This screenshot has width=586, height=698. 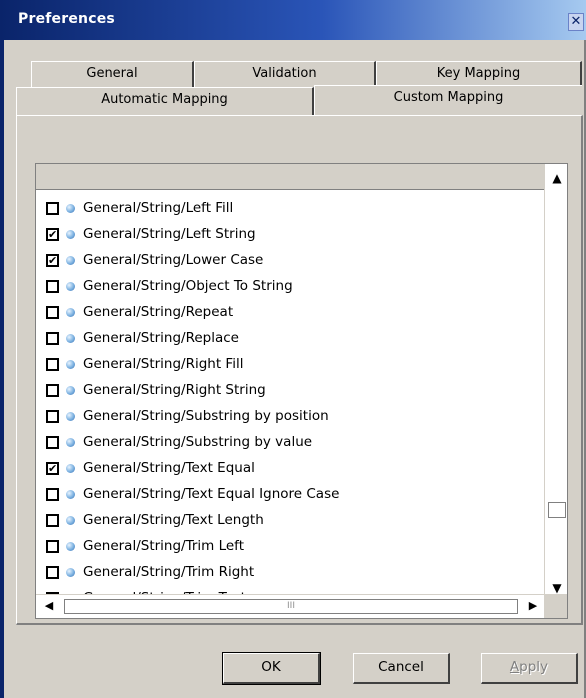 I want to click on tab-label: Custom Mapping, so click(x=448, y=97).